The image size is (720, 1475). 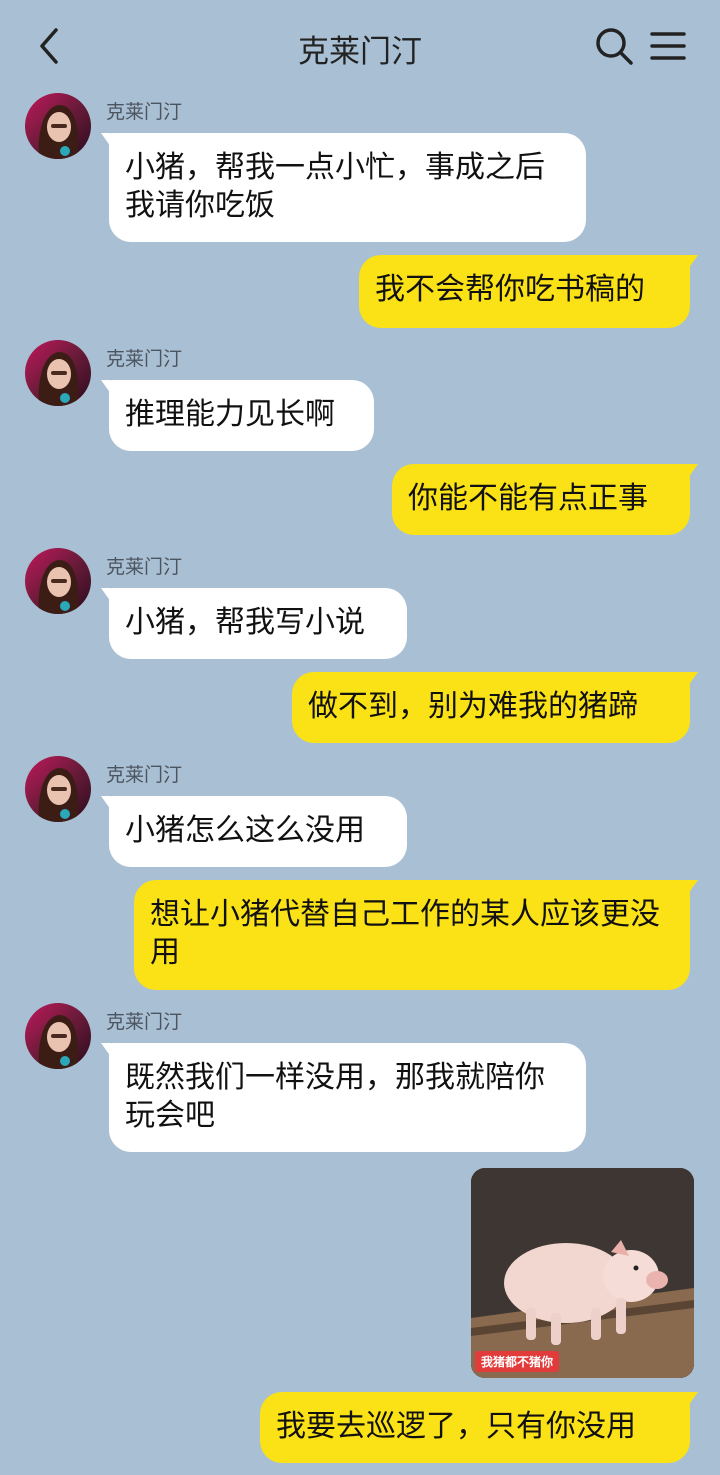 What do you see at coordinates (343, 1097) in the screenshot?
I see `message-bubble-incoming: 既然我们一样没用，那我就陪你玩会吧` at bounding box center [343, 1097].